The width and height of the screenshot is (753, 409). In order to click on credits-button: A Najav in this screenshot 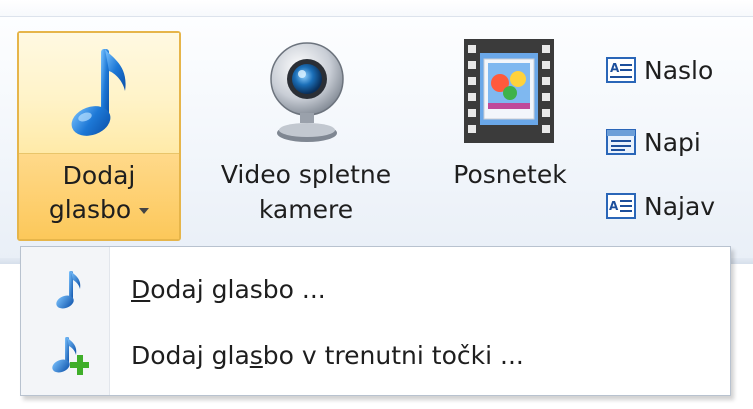, I will do `click(677, 206)`.